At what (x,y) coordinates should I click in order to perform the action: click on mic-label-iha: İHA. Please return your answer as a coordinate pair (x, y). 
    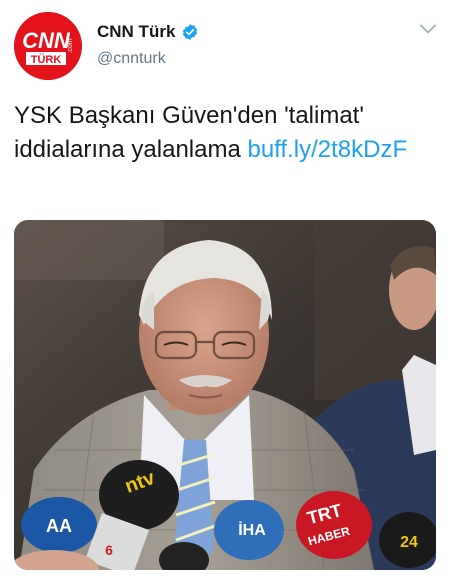
    Looking at the image, I should click on (252, 530).